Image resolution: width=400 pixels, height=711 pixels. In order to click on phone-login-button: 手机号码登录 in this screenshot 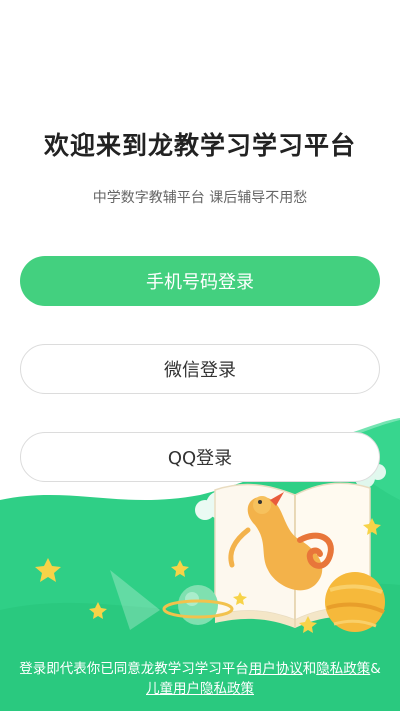, I will do `click(200, 281)`.